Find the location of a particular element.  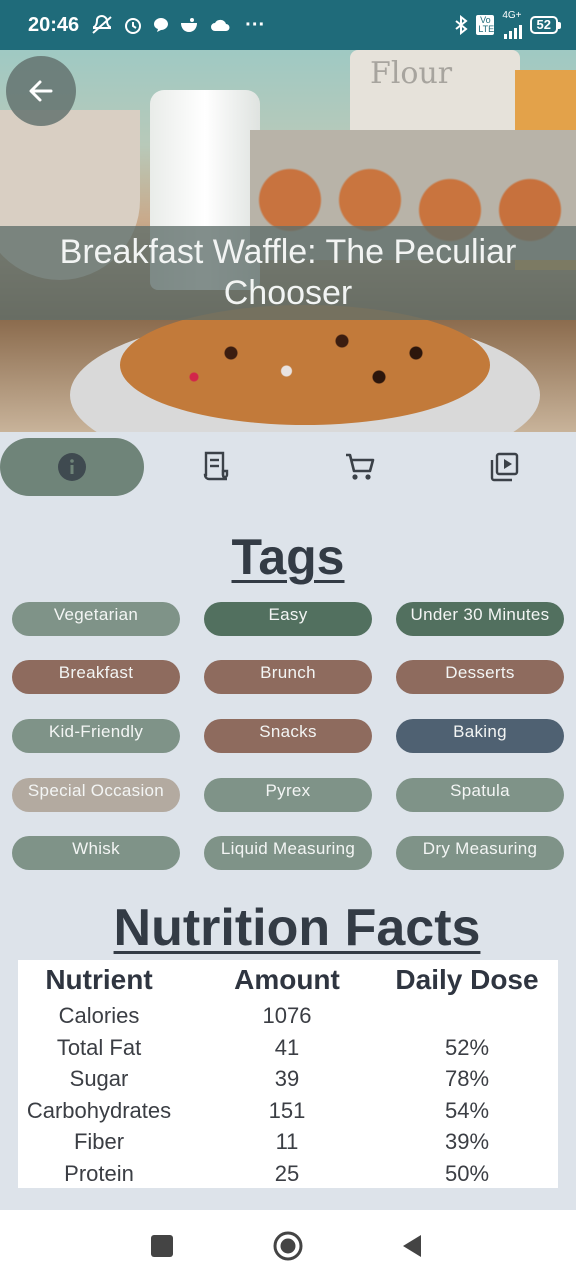

video-library-icon is located at coordinates (504, 467).